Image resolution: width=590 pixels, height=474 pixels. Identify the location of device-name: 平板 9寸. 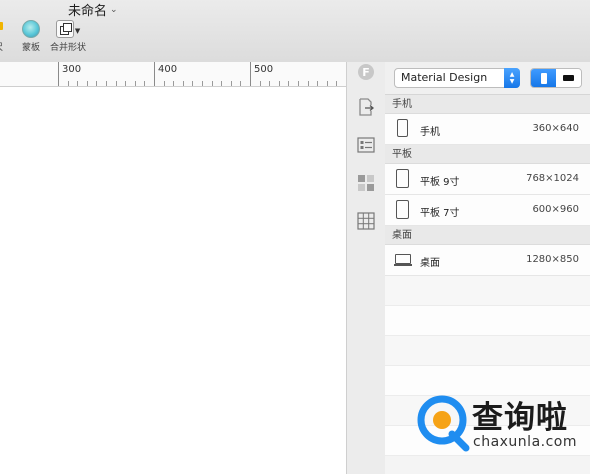
(440, 182).